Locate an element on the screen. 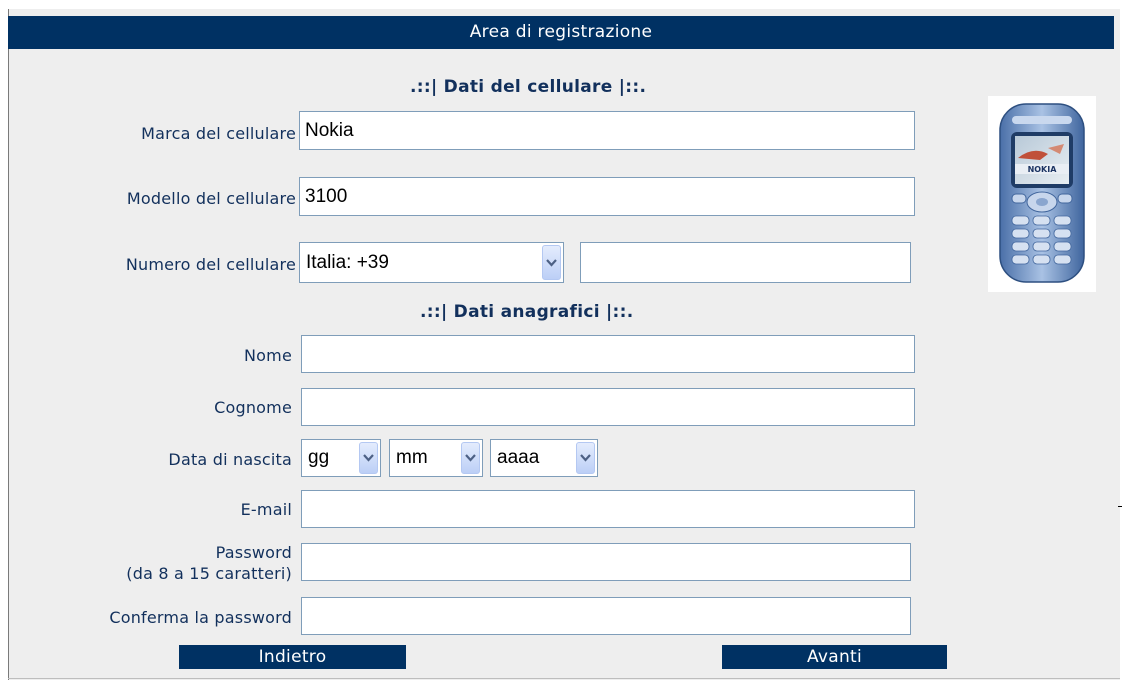  birth-month-select: mm is located at coordinates (436, 458).